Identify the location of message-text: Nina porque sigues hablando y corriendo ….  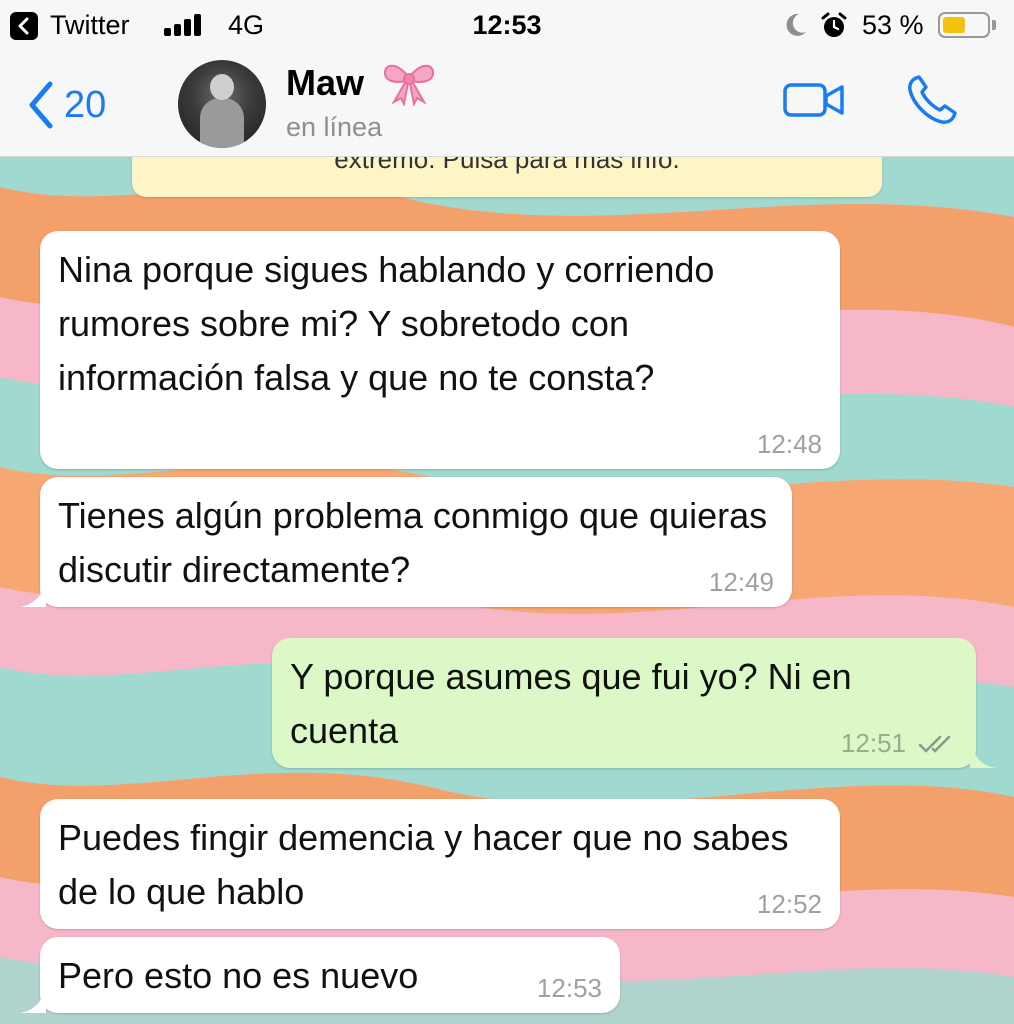
(386, 323).